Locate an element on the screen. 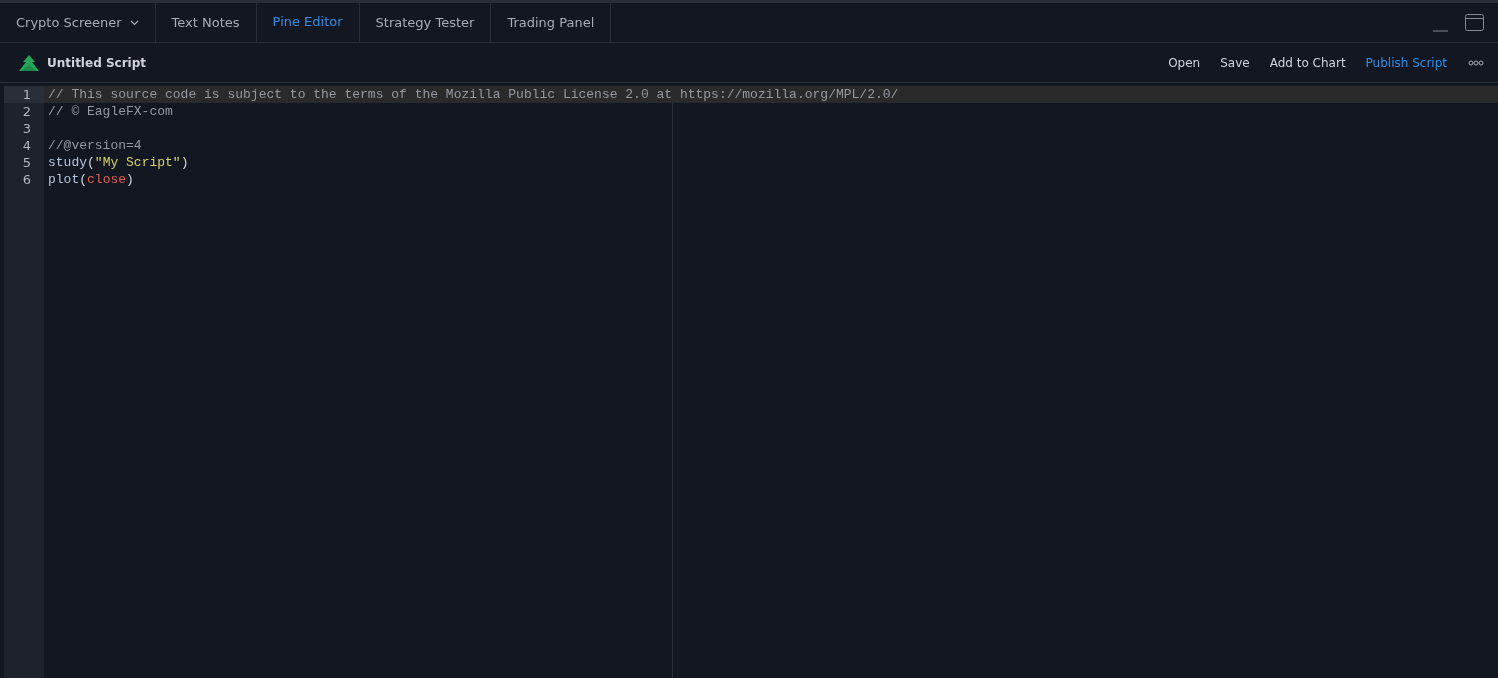 This screenshot has height=678, width=1498. code-line: plot(close) is located at coordinates (91, 179).